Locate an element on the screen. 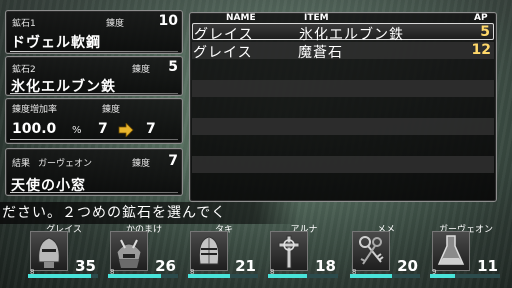 The height and width of the screenshot is (288, 512). list-row: グレイス 氷化エルブン鉄 5 is located at coordinates (343, 33).